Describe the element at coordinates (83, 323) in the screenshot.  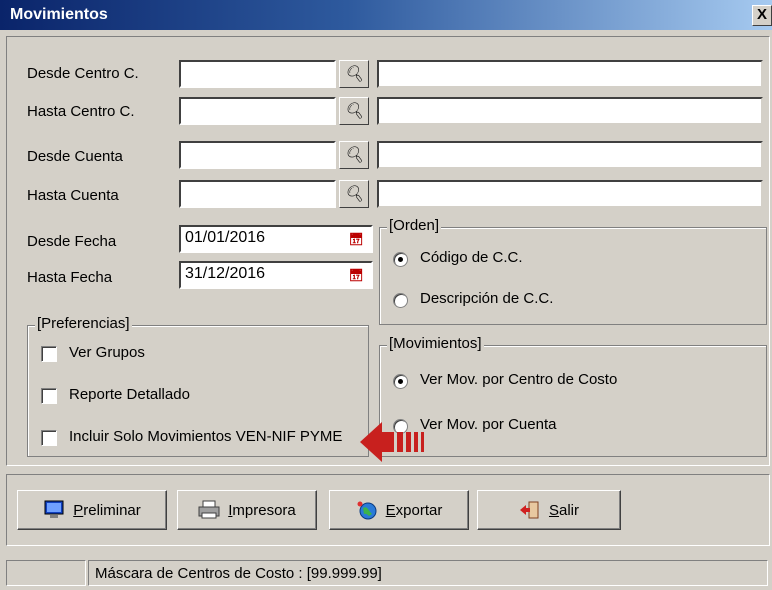
I see `preferencias-group-title: [Preferencias]` at that location.